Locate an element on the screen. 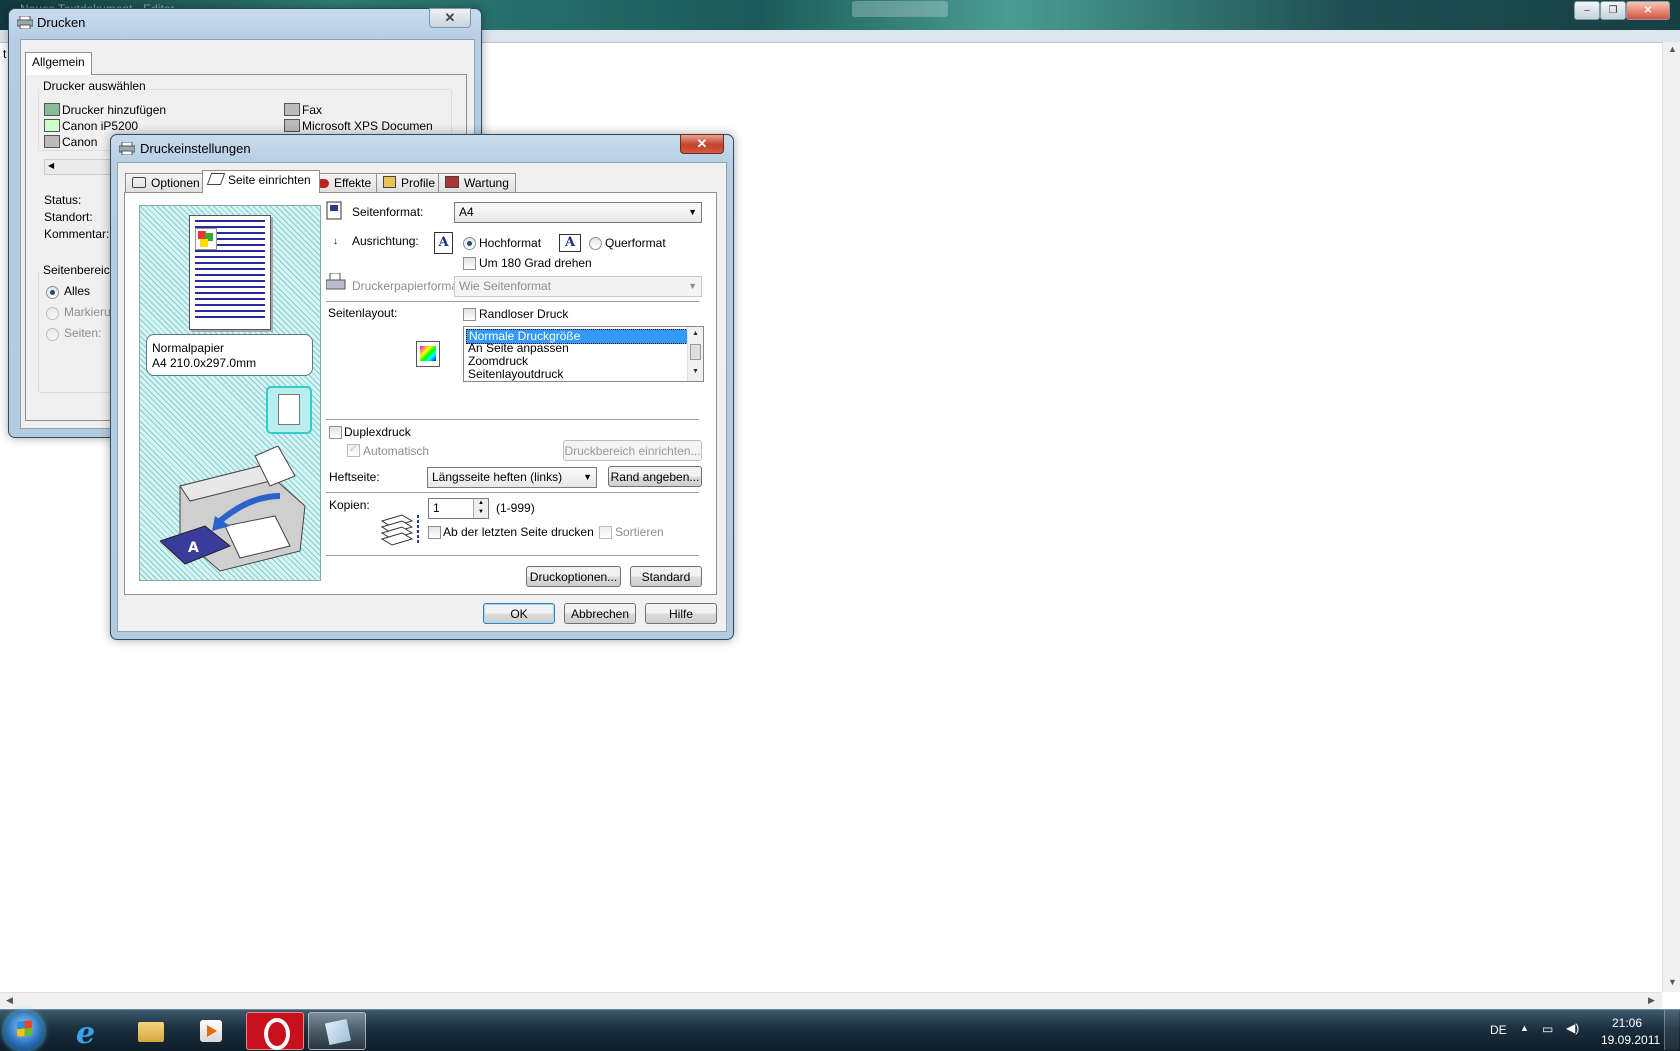 The width and height of the screenshot is (1680, 1051). range-pages-radio is located at coordinates (52, 334).